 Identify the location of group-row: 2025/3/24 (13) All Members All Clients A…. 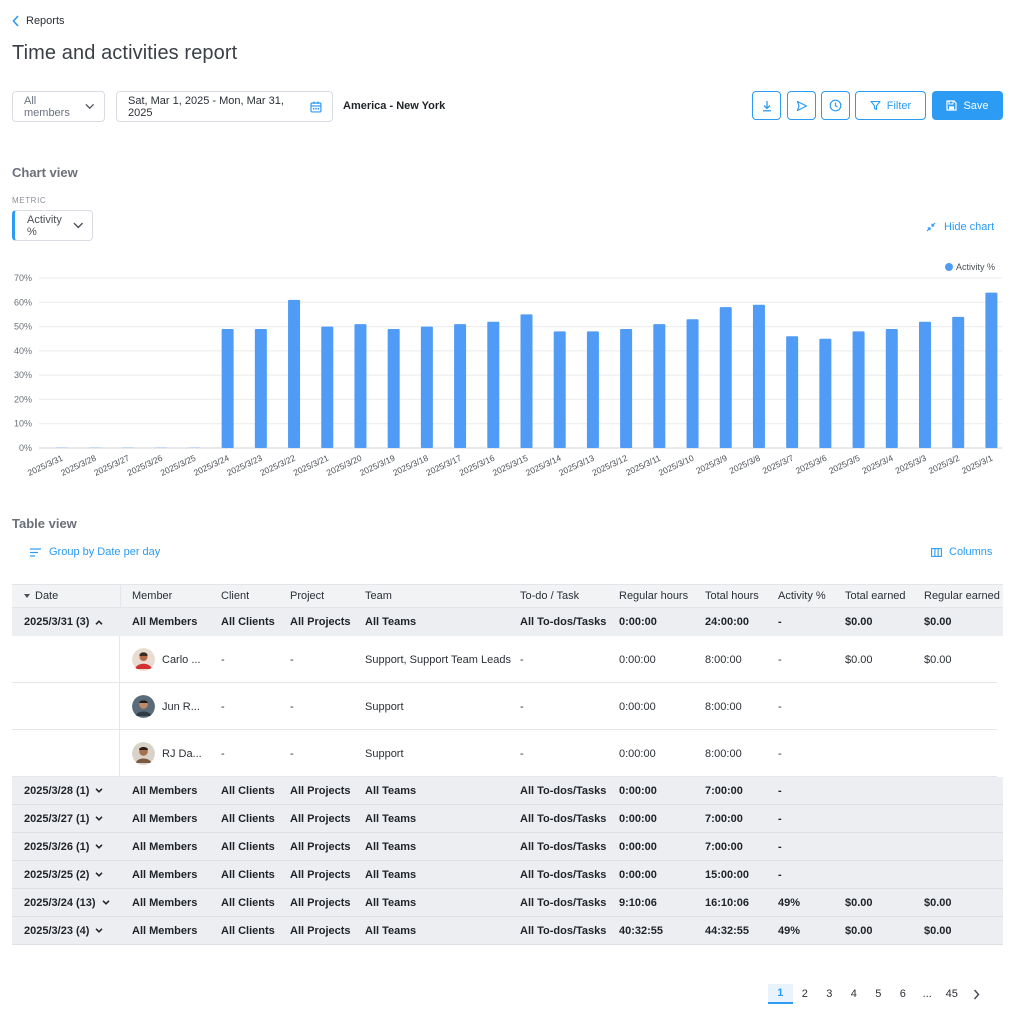
(507, 903).